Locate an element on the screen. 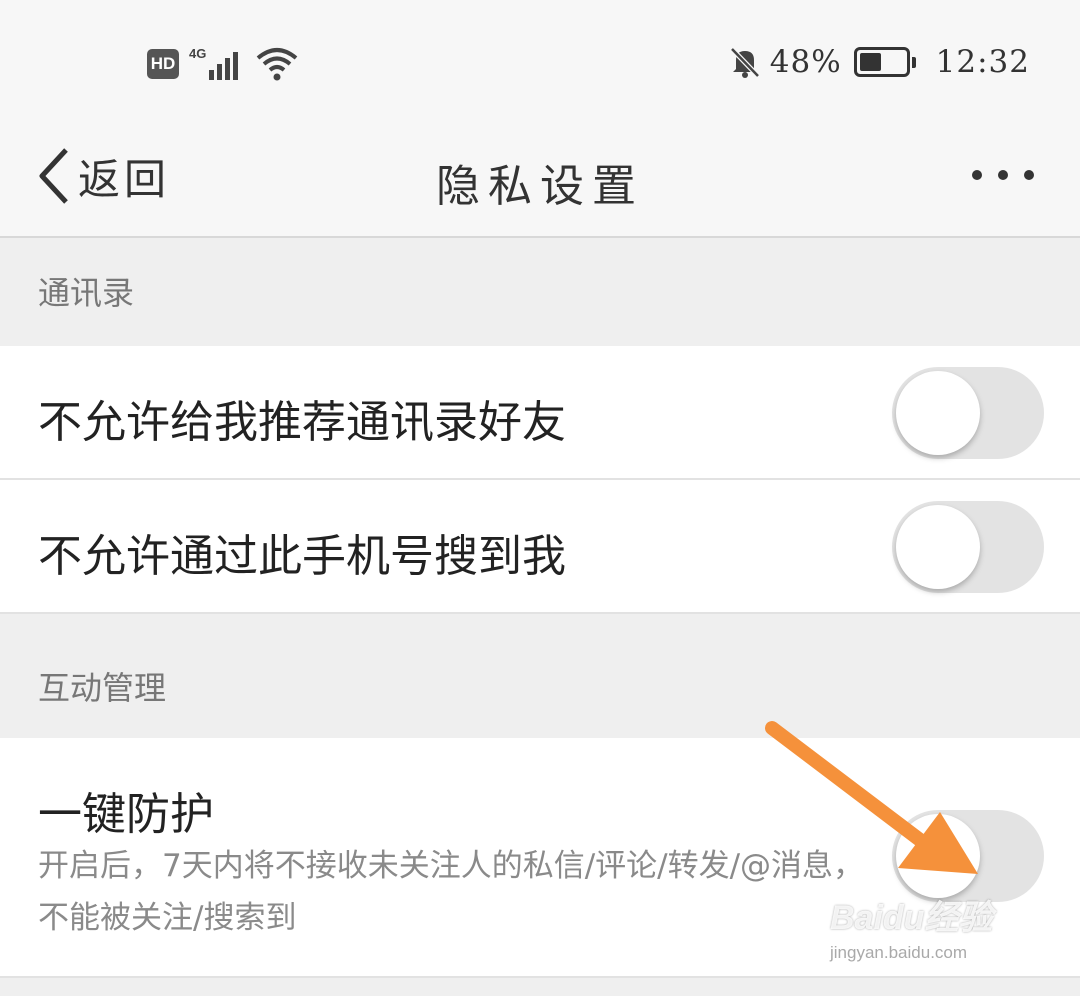 The height and width of the screenshot is (996, 1080). status-right: 48% 12:32 is located at coordinates (879, 62).